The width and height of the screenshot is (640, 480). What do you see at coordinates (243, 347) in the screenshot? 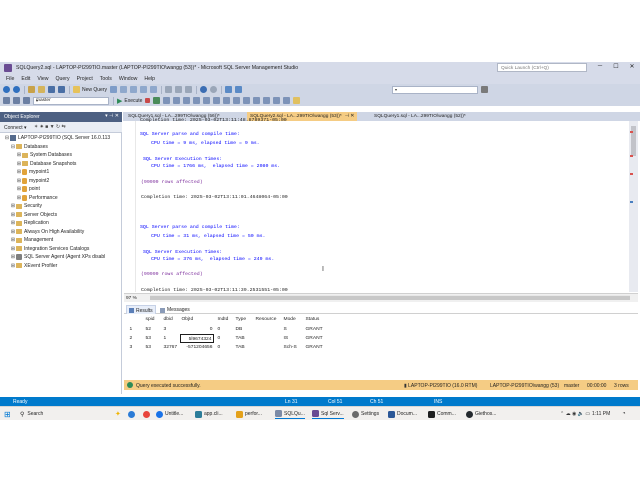
I see `grid-cell: TAB` at bounding box center [243, 347].